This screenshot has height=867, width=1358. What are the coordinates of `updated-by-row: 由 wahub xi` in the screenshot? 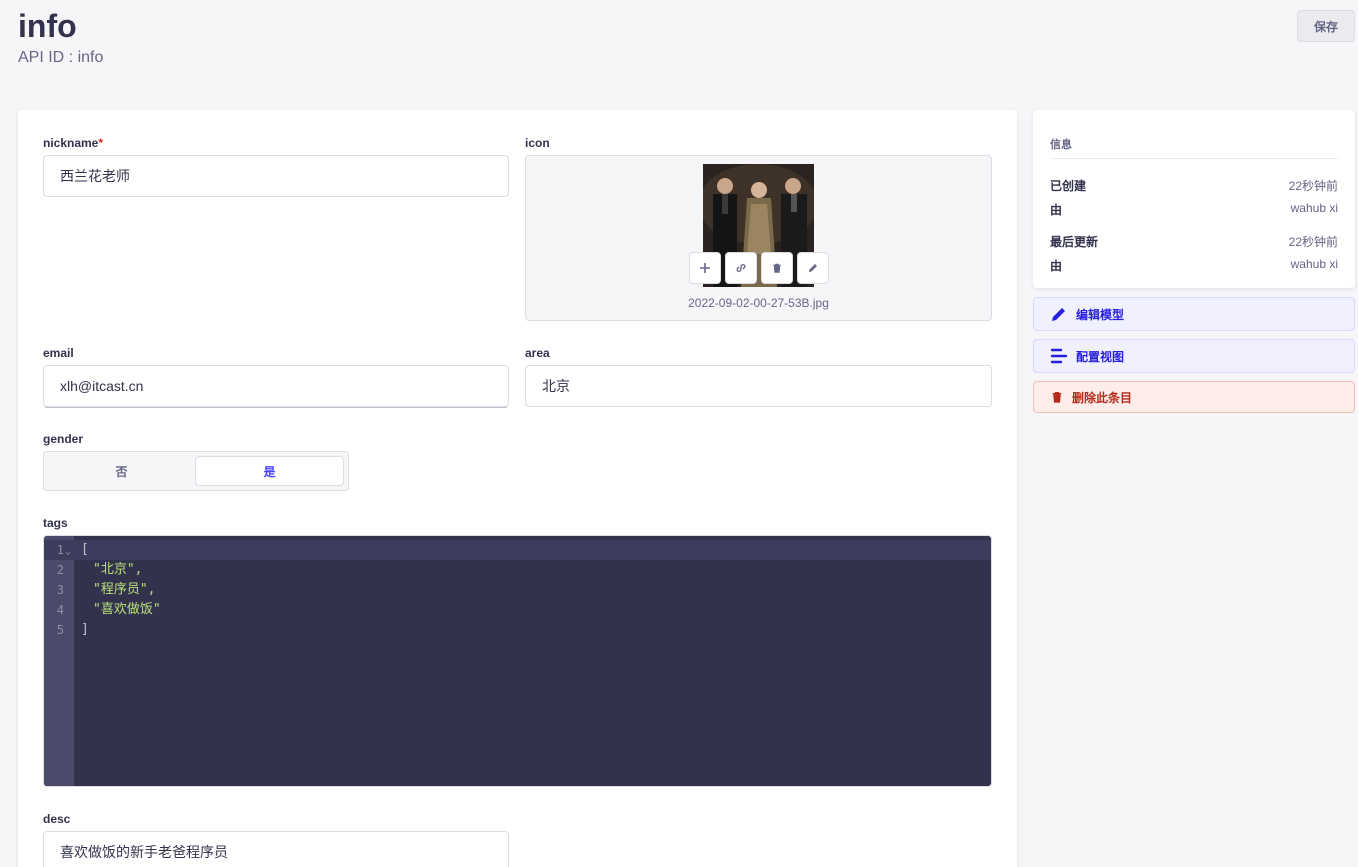 It's located at (1194, 265).